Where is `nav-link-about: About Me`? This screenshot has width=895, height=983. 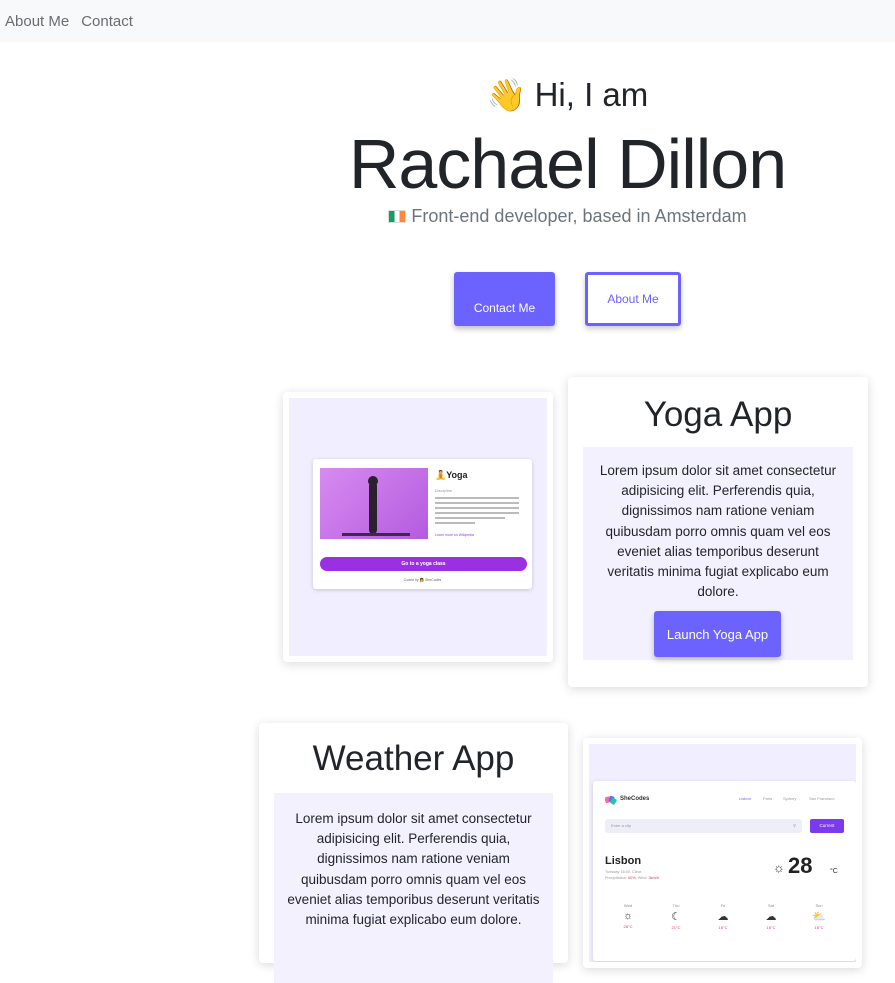
nav-link-about: About Me is located at coordinates (37, 21).